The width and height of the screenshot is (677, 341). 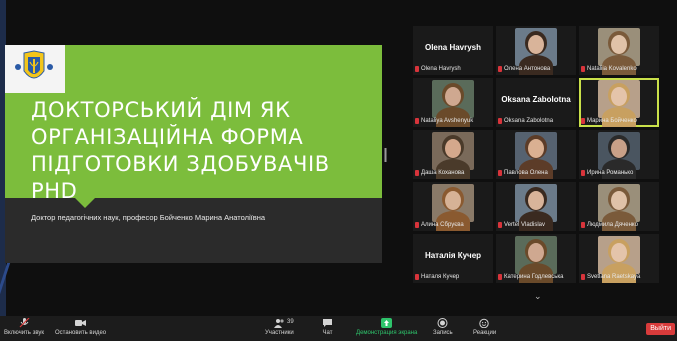 What do you see at coordinates (278, 323) in the screenshot?
I see `participants-icon` at bounding box center [278, 323].